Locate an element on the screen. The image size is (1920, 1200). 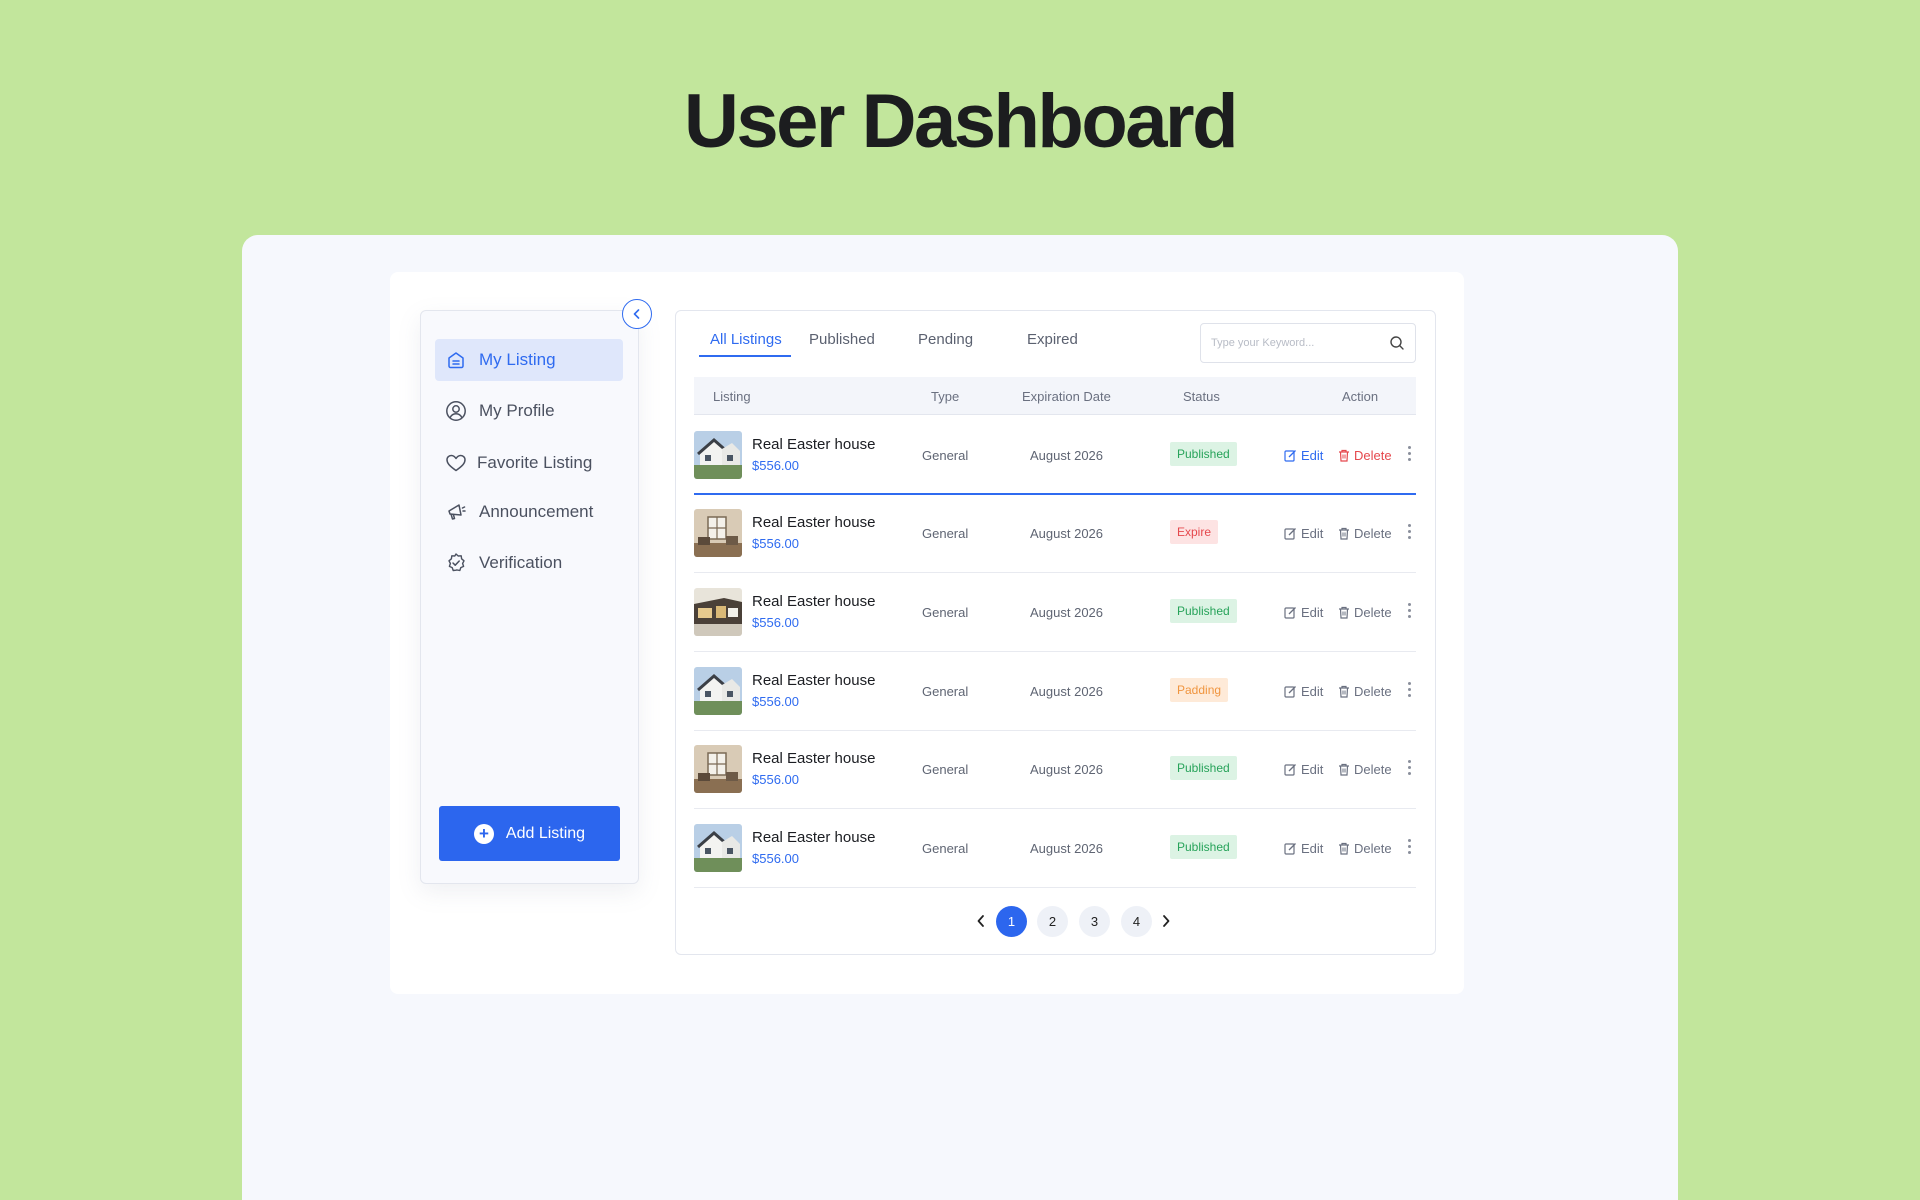
search-icon is located at coordinates (1397, 343).